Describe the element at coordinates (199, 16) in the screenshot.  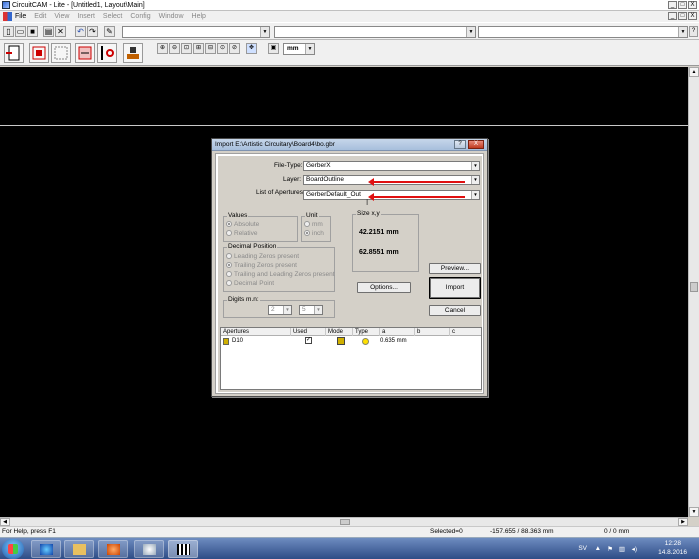
I see `menu-help: Help` at that location.